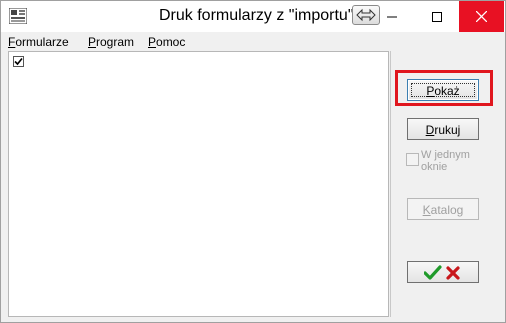  I want to click on title-bar: Druk formularzy z "importu", so click(253, 16).